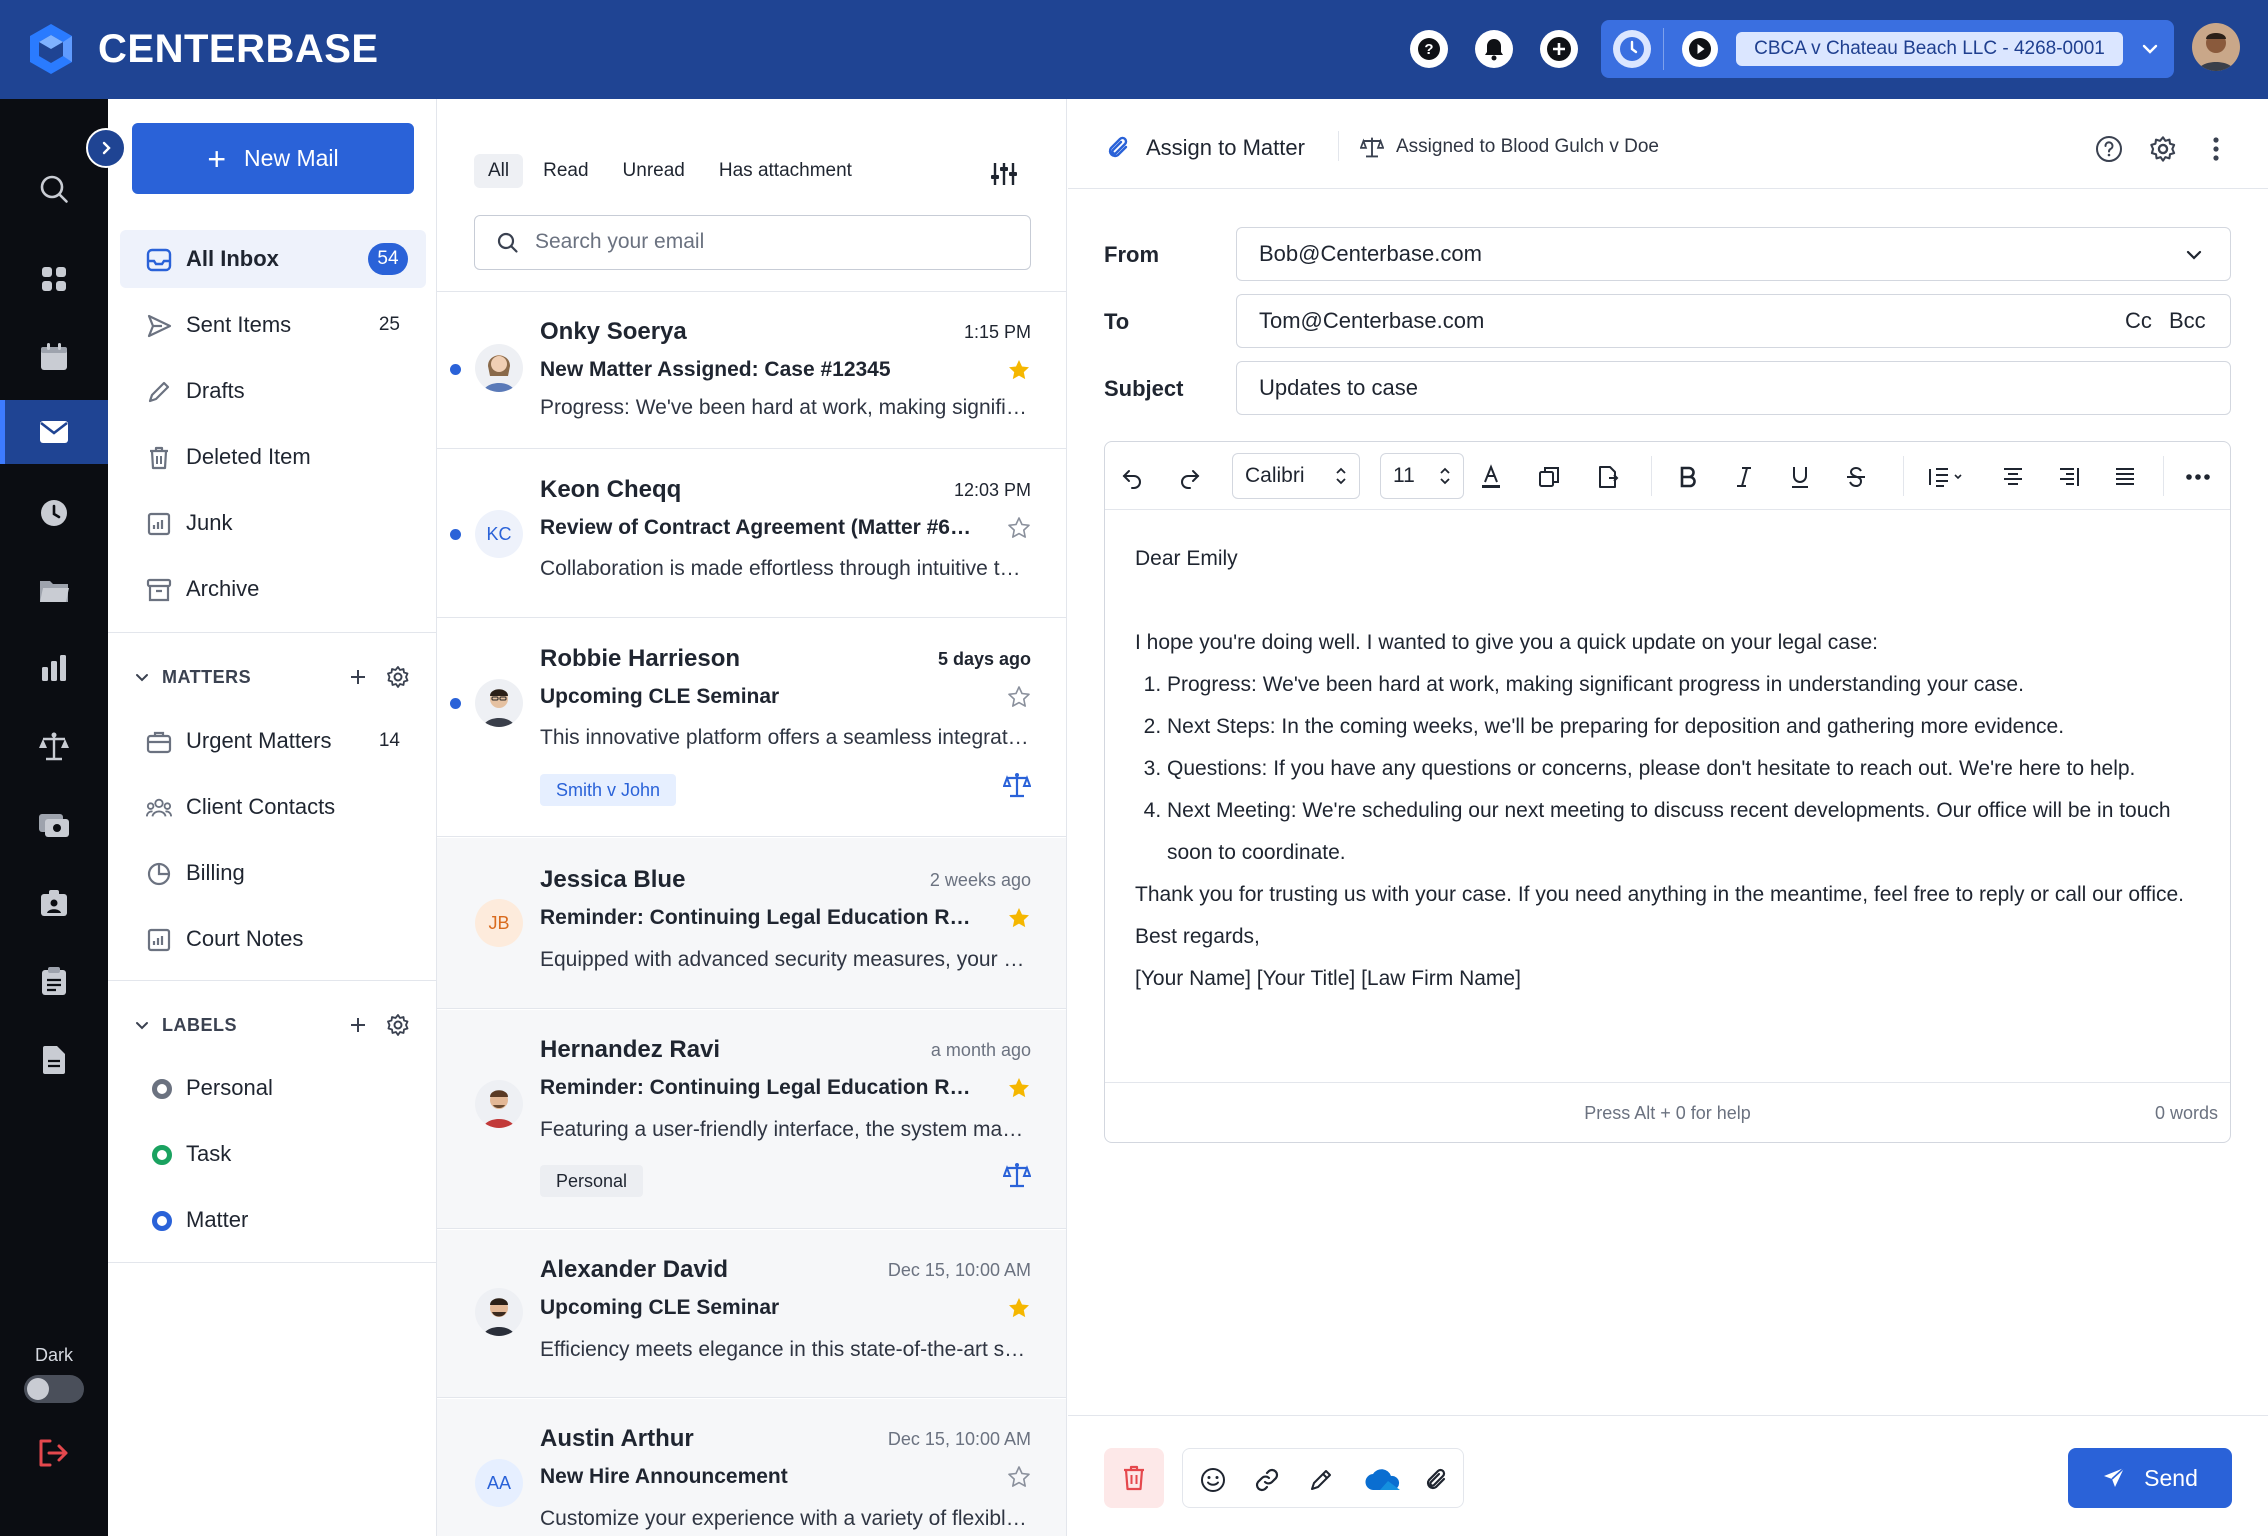 The width and height of the screenshot is (2268, 1536). Describe the element at coordinates (273, 873) in the screenshot. I see `matter-billing: Billing` at that location.